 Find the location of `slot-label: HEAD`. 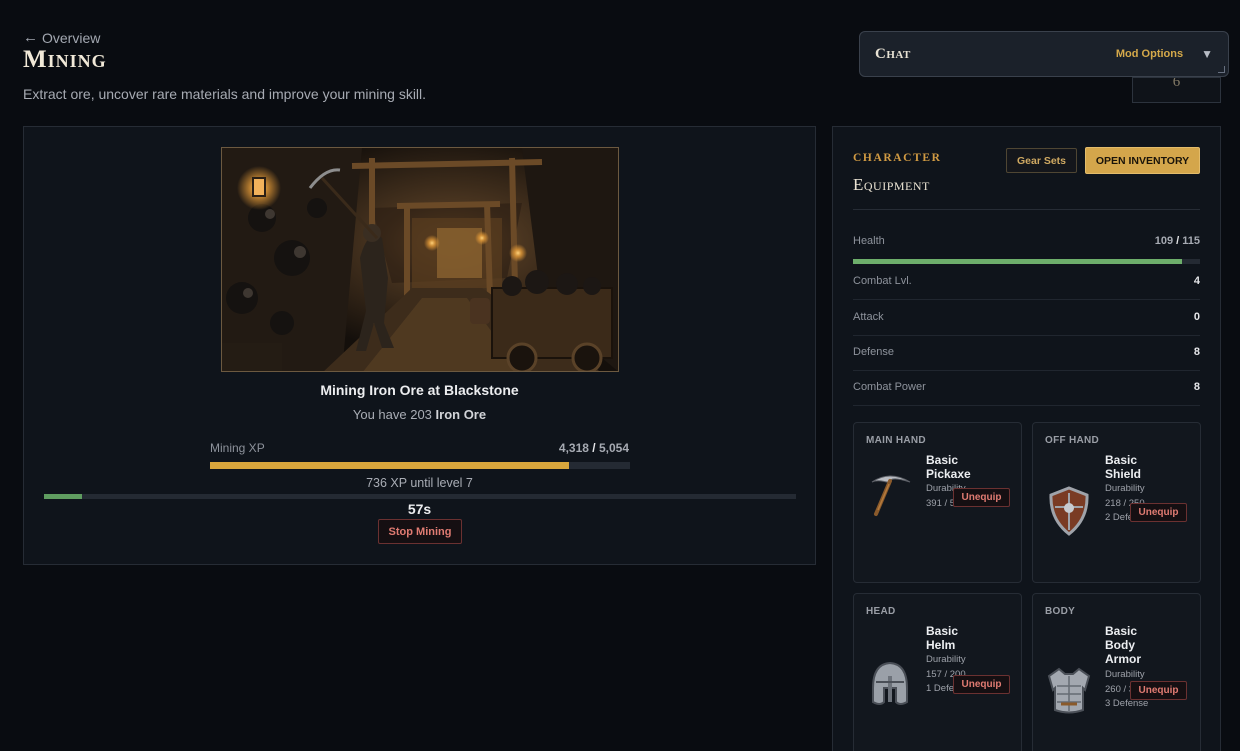

slot-label: HEAD is located at coordinates (881, 611).